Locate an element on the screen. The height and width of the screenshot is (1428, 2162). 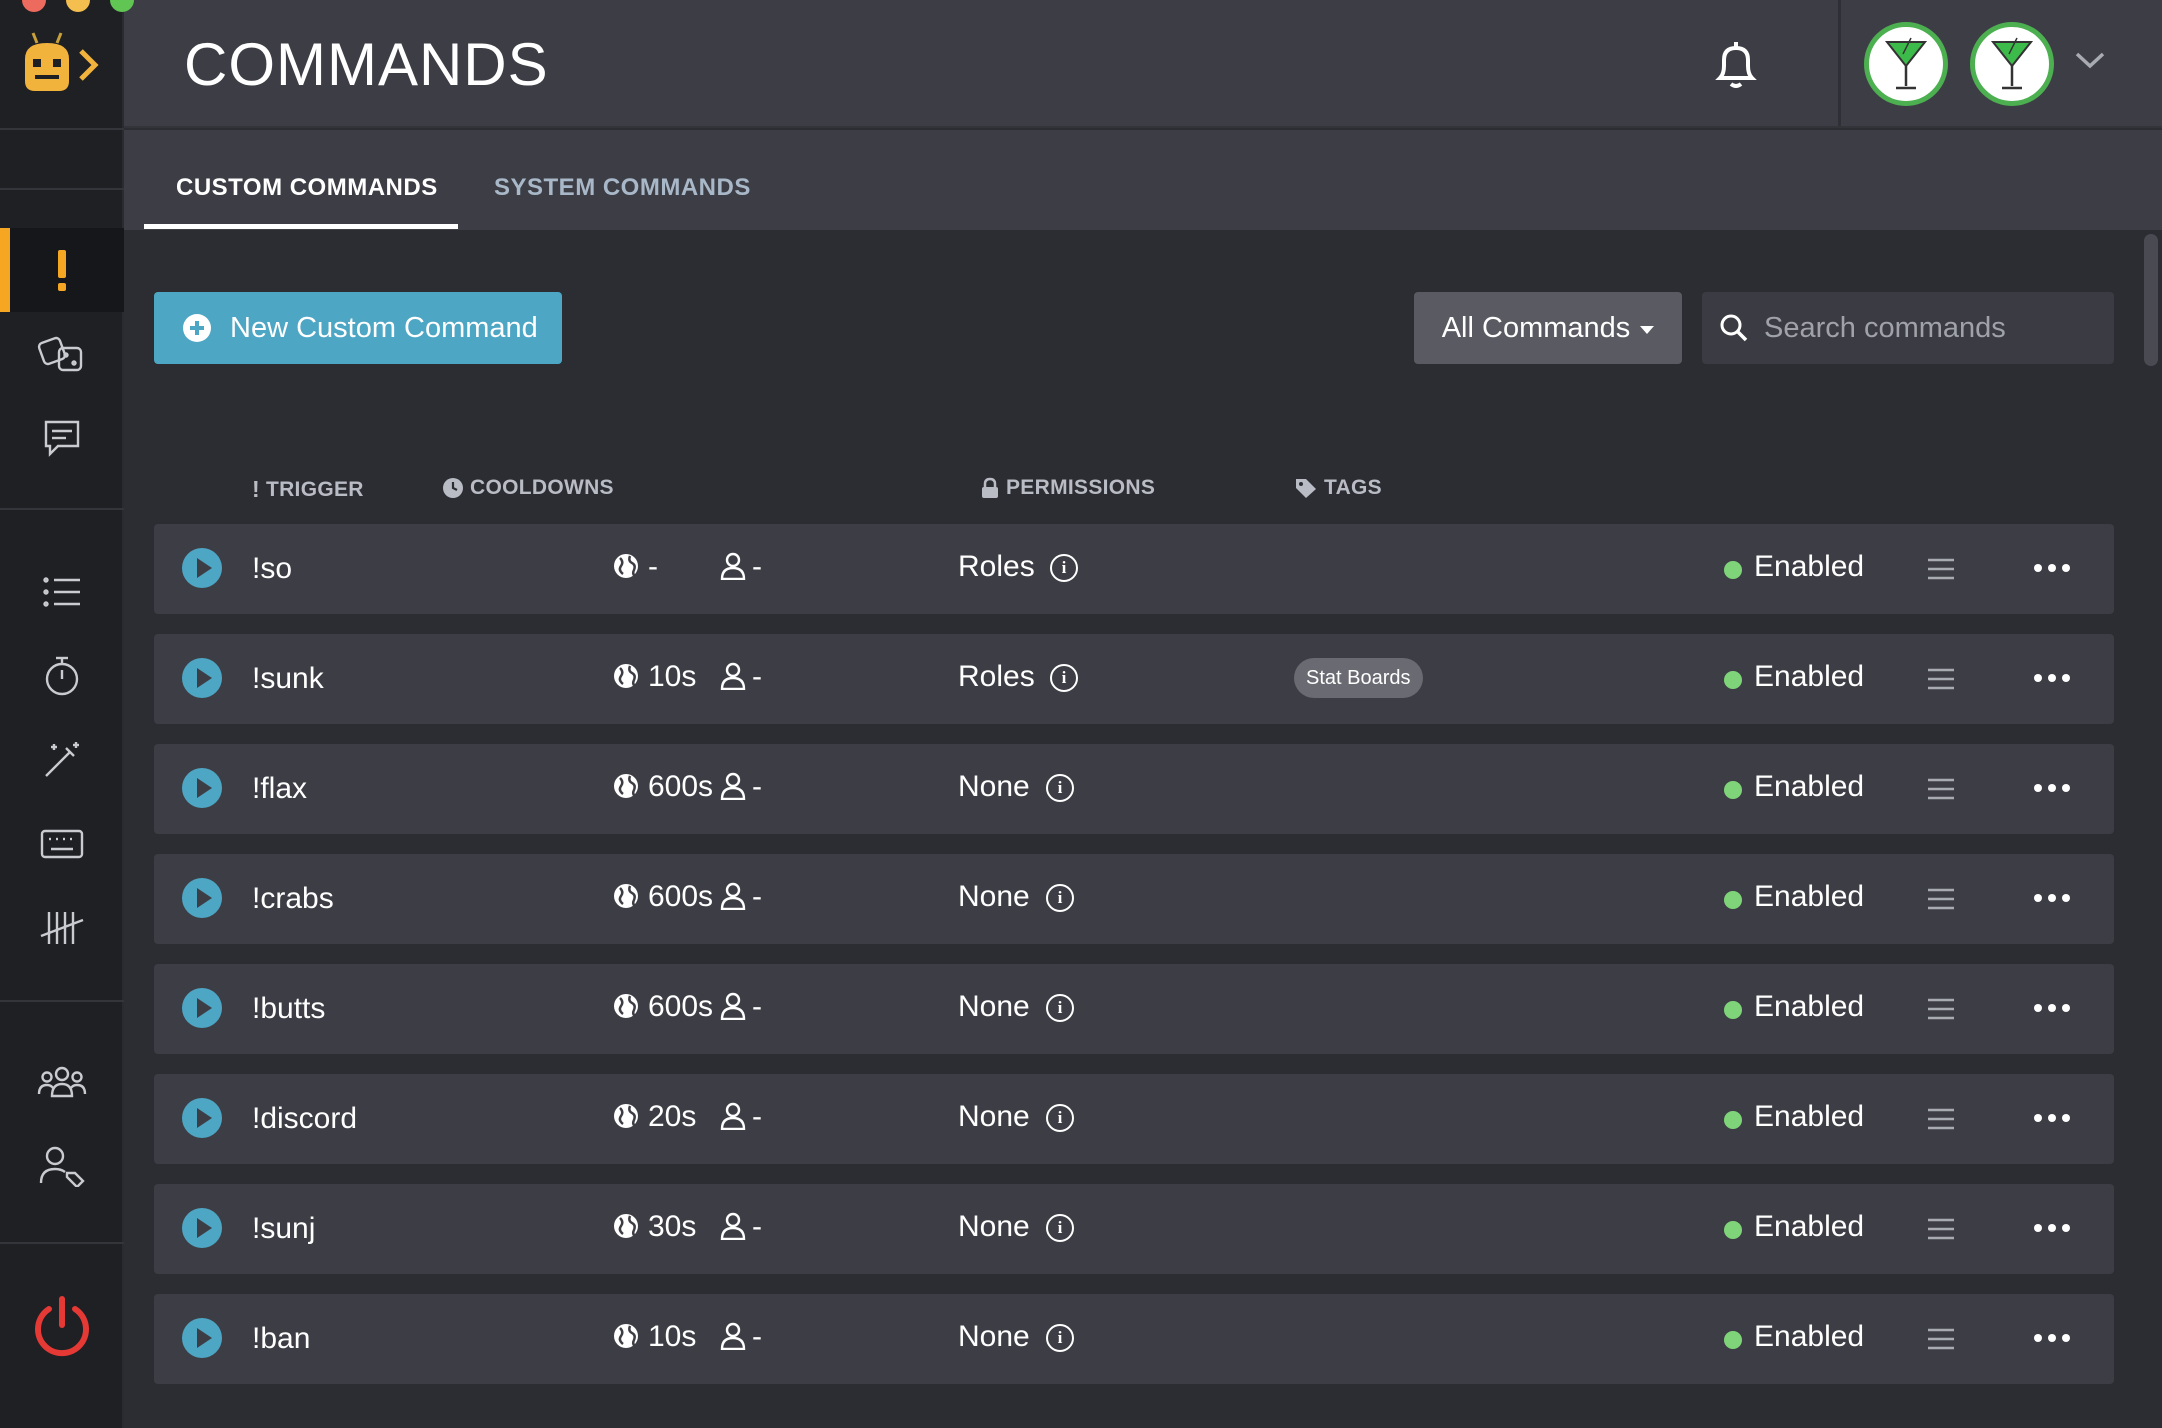
martini-icon is located at coordinates (2012, 63).